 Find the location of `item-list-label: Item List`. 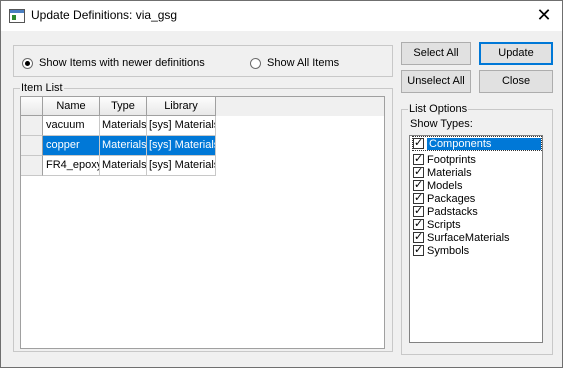

item-list-label: Item List is located at coordinates (42, 88).